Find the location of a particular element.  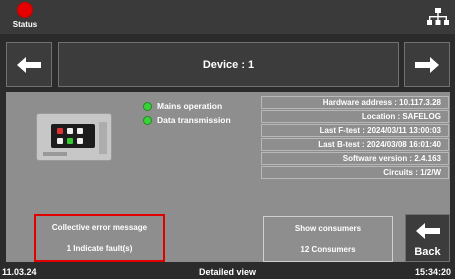

footer-bar: Detailed view 11.03.24 15:34:20 is located at coordinates (227, 272).